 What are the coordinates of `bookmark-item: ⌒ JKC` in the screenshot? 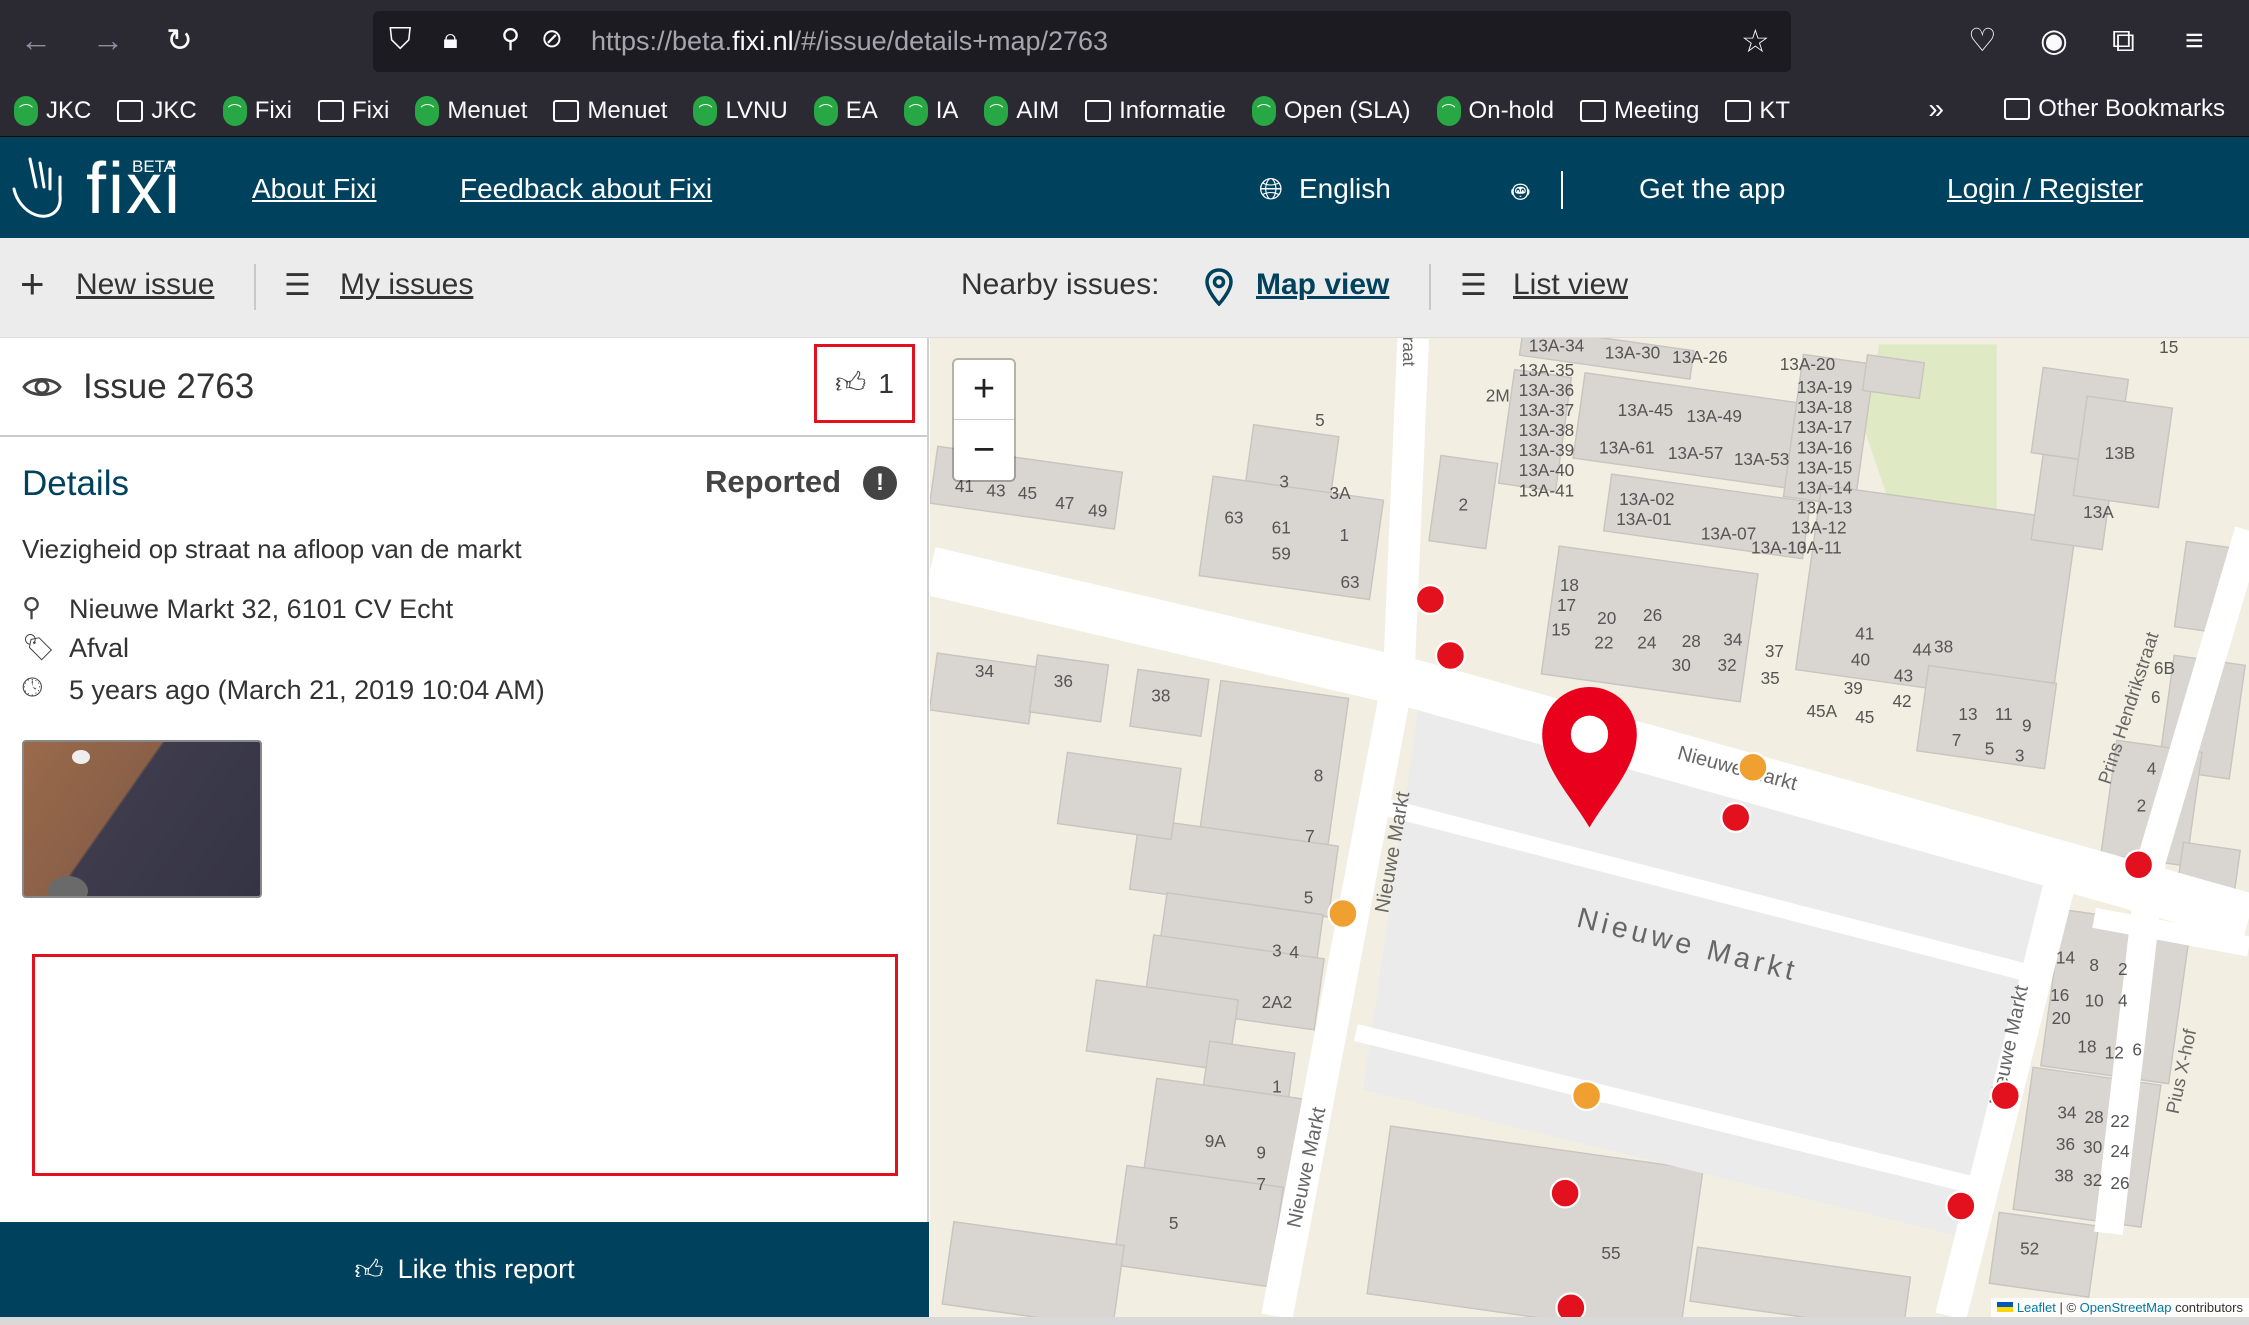 It's located at (52, 110).